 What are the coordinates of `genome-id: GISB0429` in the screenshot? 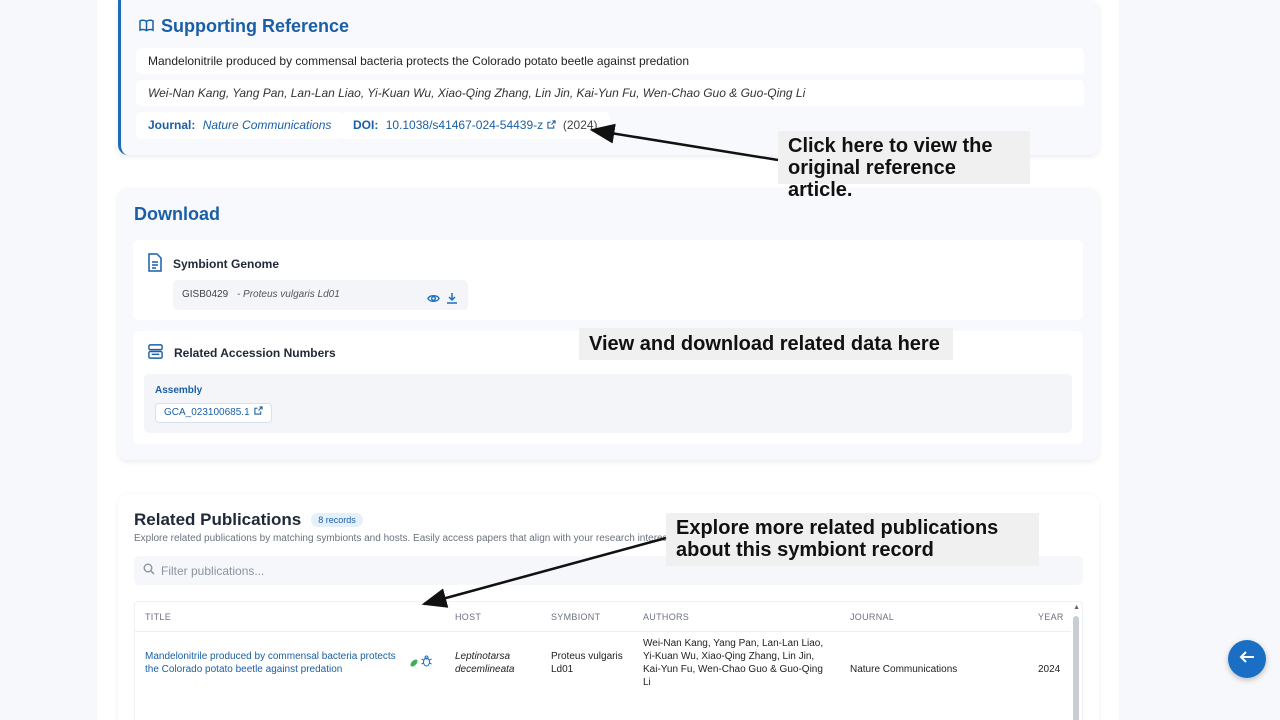 It's located at (205, 294).